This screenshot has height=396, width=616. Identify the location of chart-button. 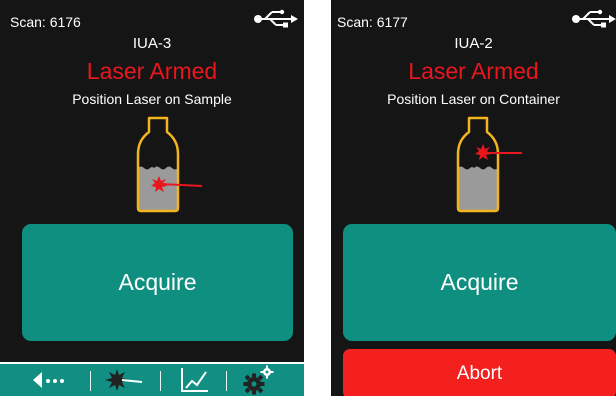
(194, 380).